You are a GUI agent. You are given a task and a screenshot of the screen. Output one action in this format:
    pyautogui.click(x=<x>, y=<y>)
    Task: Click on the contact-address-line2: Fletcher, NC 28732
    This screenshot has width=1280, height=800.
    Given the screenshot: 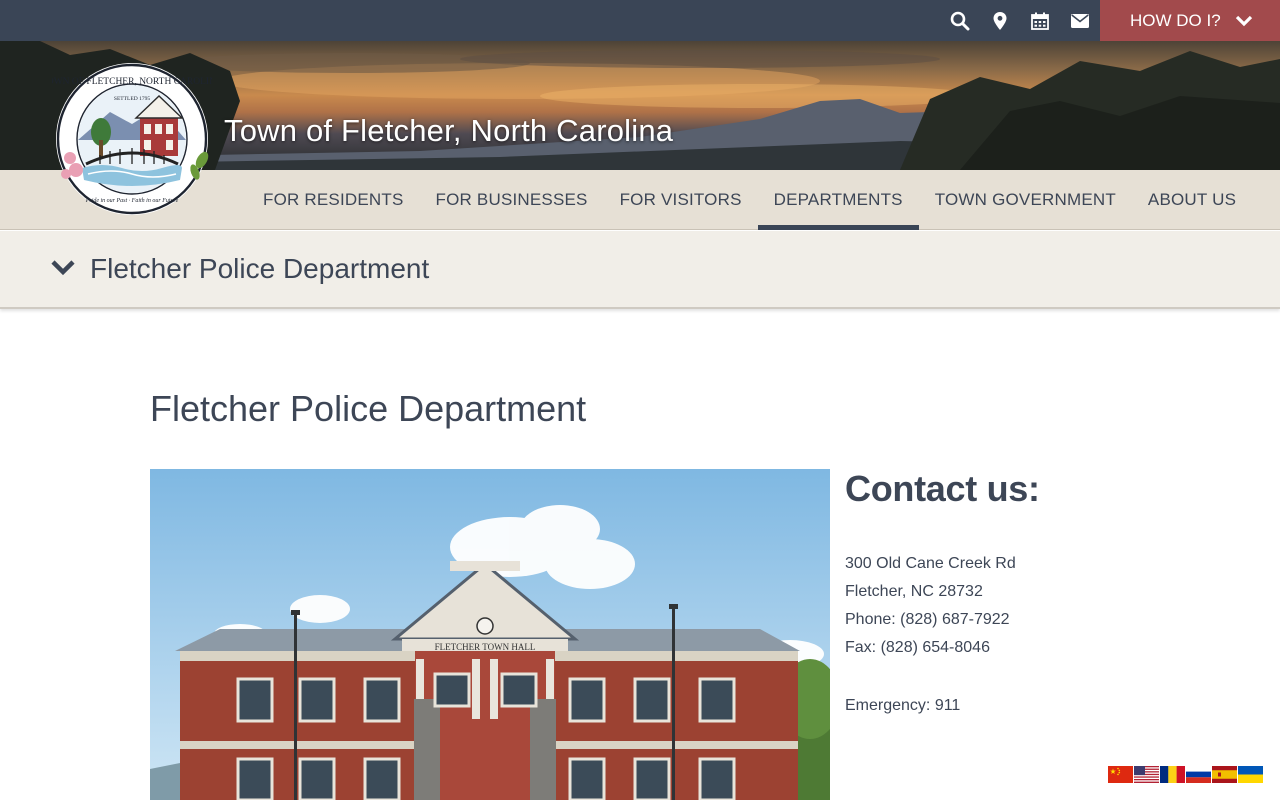 What is the action you would take?
    pyautogui.click(x=914, y=591)
    